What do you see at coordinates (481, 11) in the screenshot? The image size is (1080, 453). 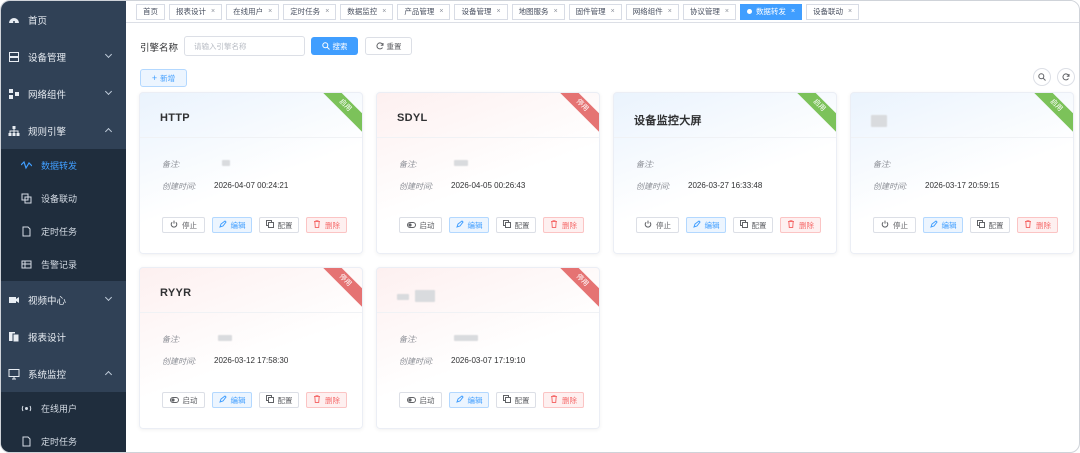 I see `tab-device-management: 设备管理 ×` at bounding box center [481, 11].